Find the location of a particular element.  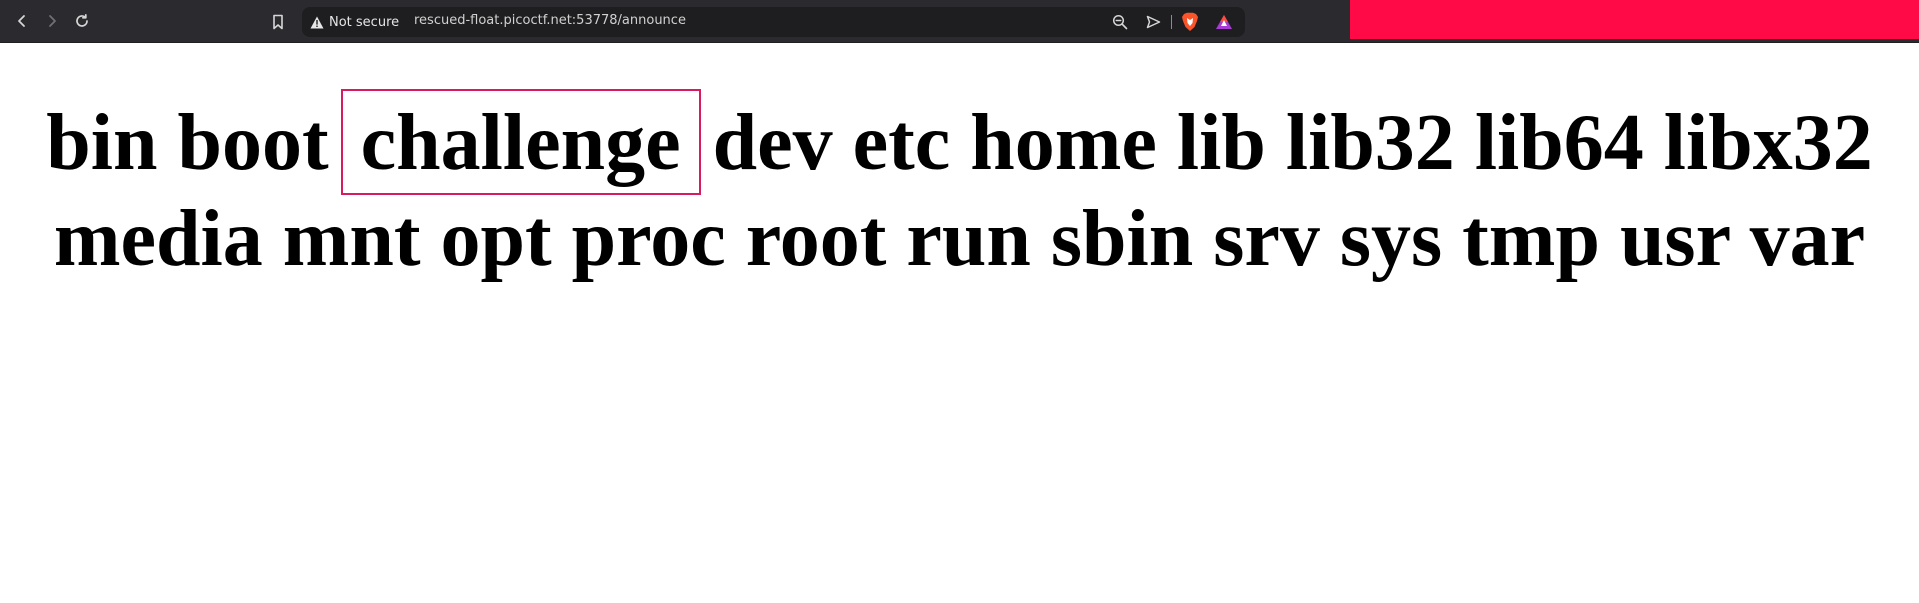

directory-entry: opt is located at coordinates (496, 239).